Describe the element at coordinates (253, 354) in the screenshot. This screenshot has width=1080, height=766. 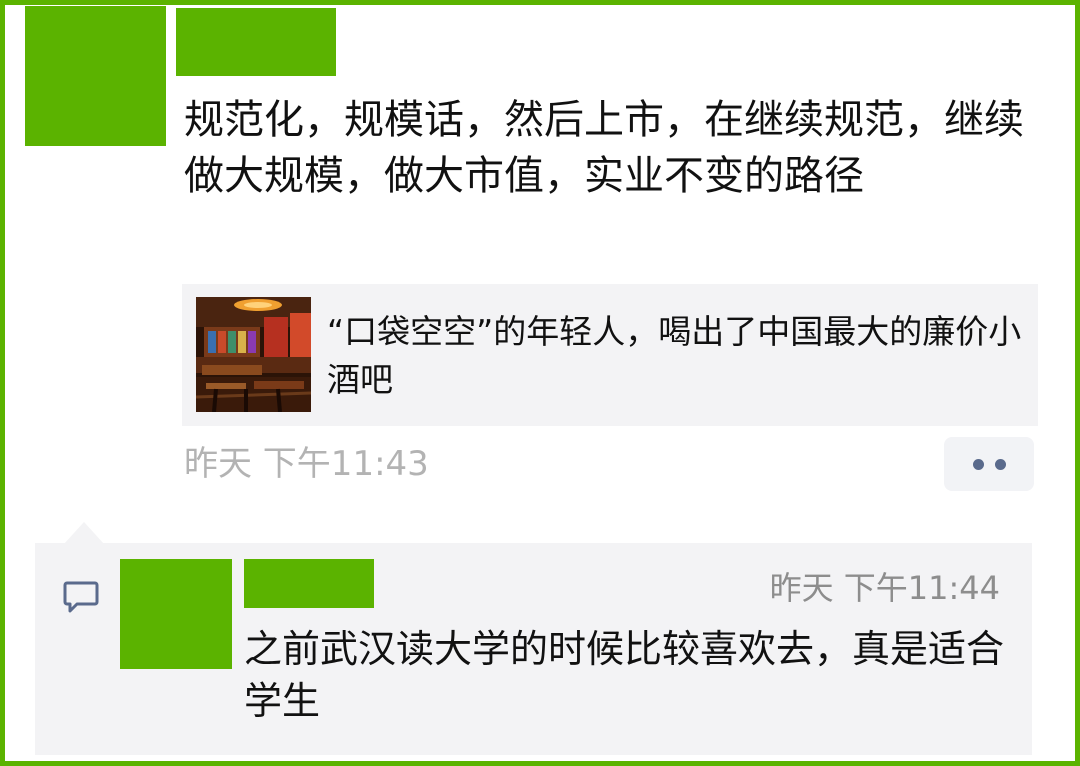
I see `link-thumbnail-image` at that location.